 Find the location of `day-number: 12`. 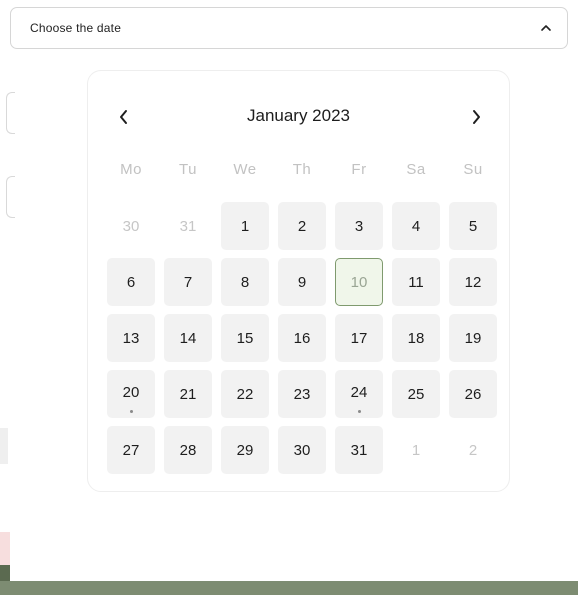

day-number: 12 is located at coordinates (473, 282).